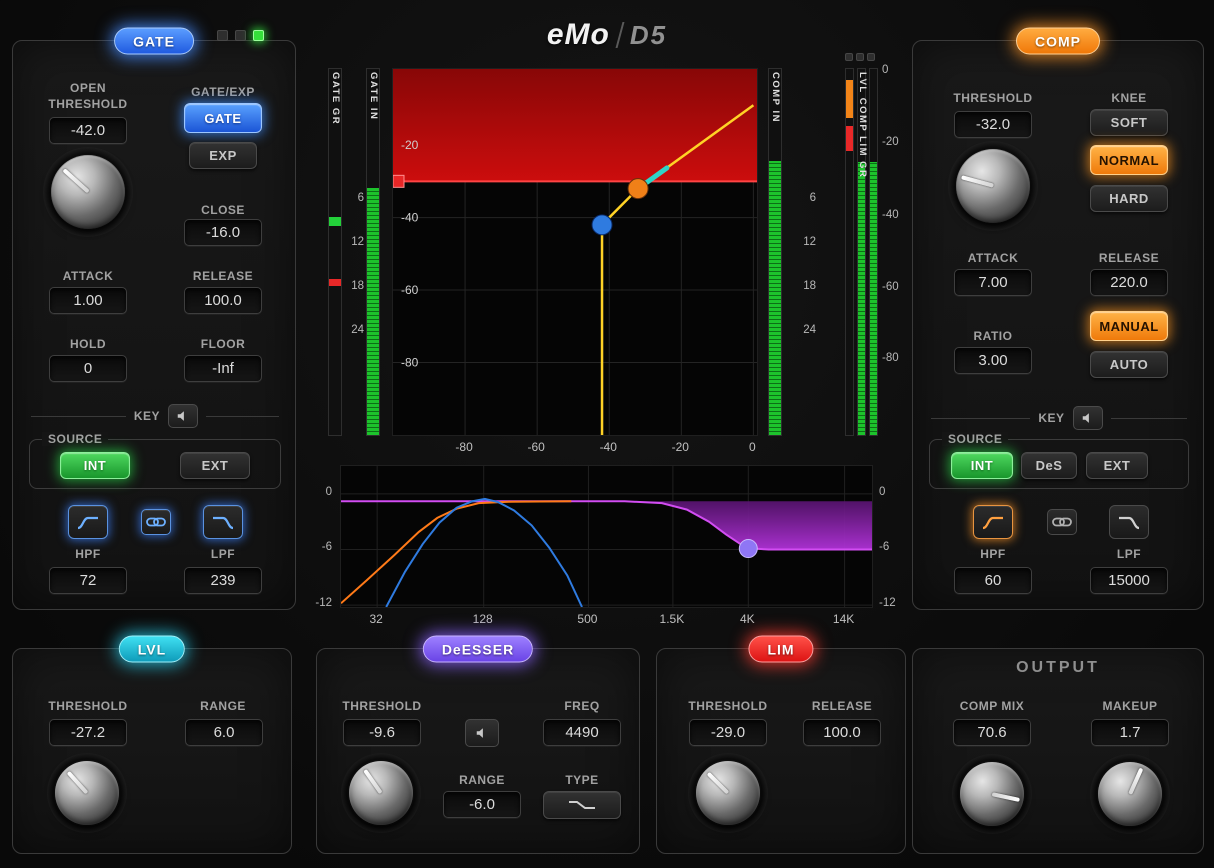  I want to click on gate-source-ext-button: EXT, so click(215, 465).